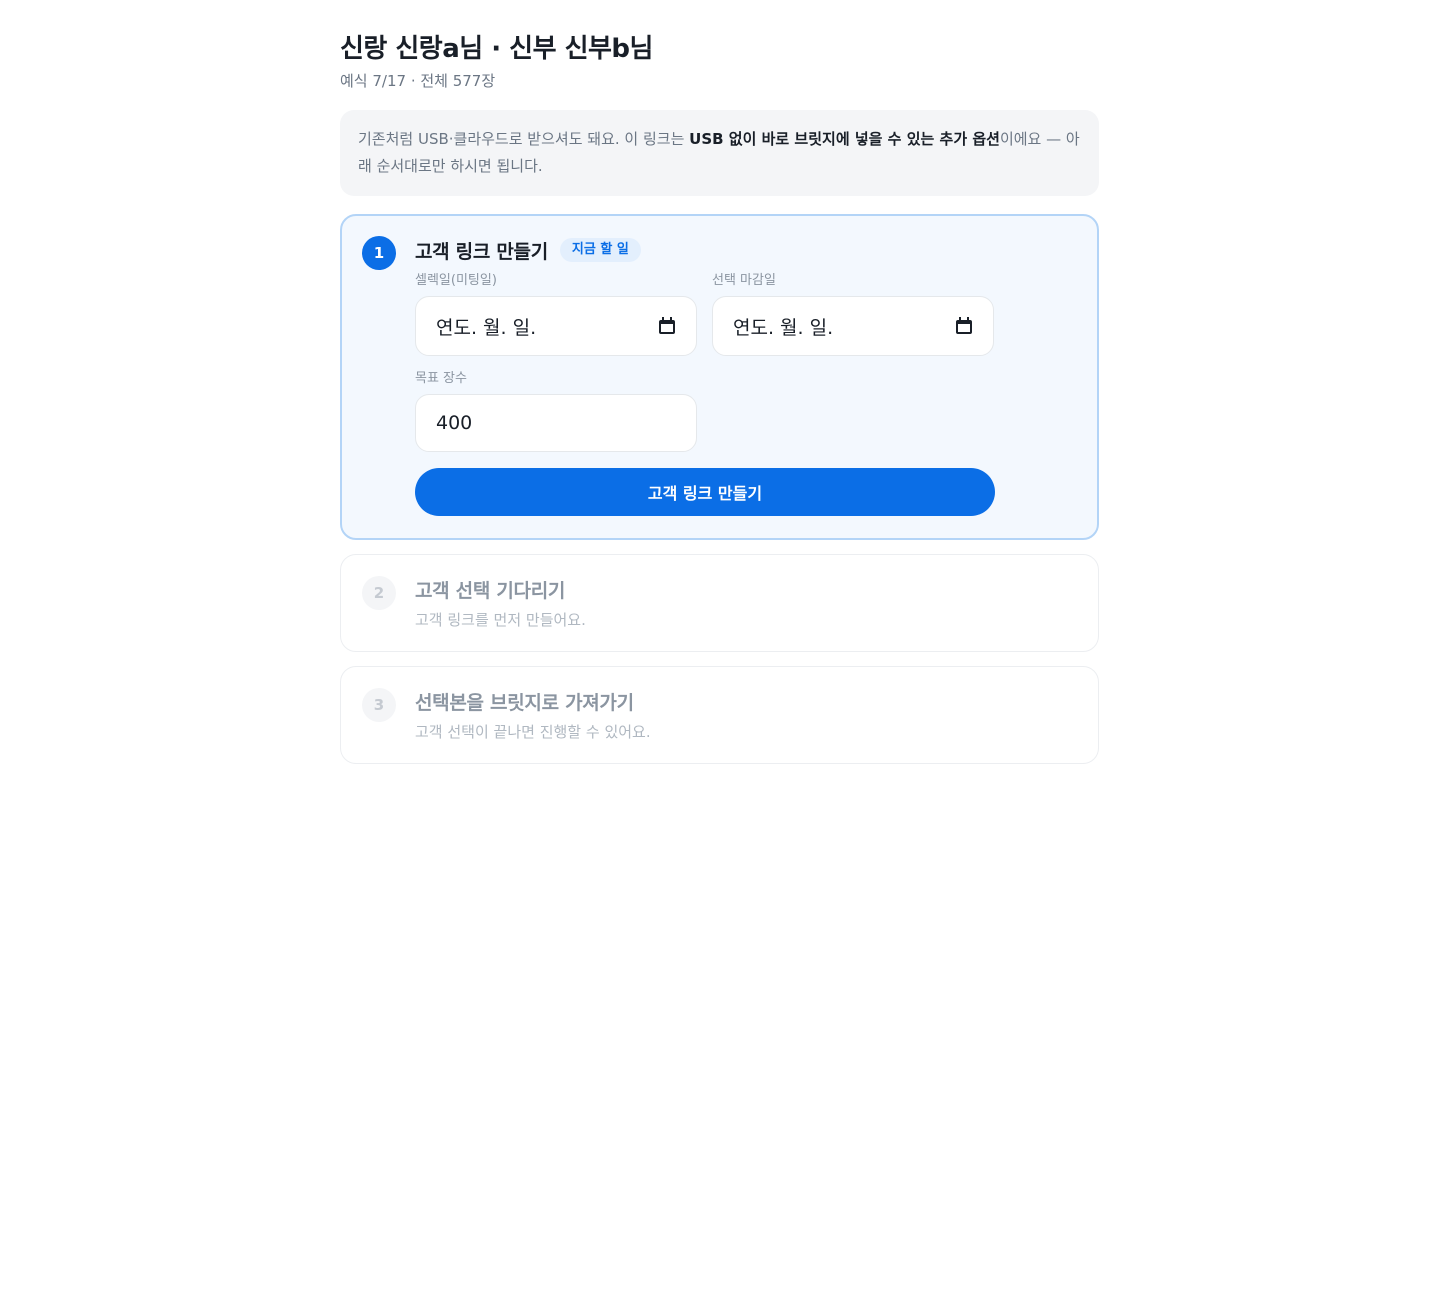  I want to click on step-3-header: 선택본을 브릿지로 가져가기, so click(746, 701).